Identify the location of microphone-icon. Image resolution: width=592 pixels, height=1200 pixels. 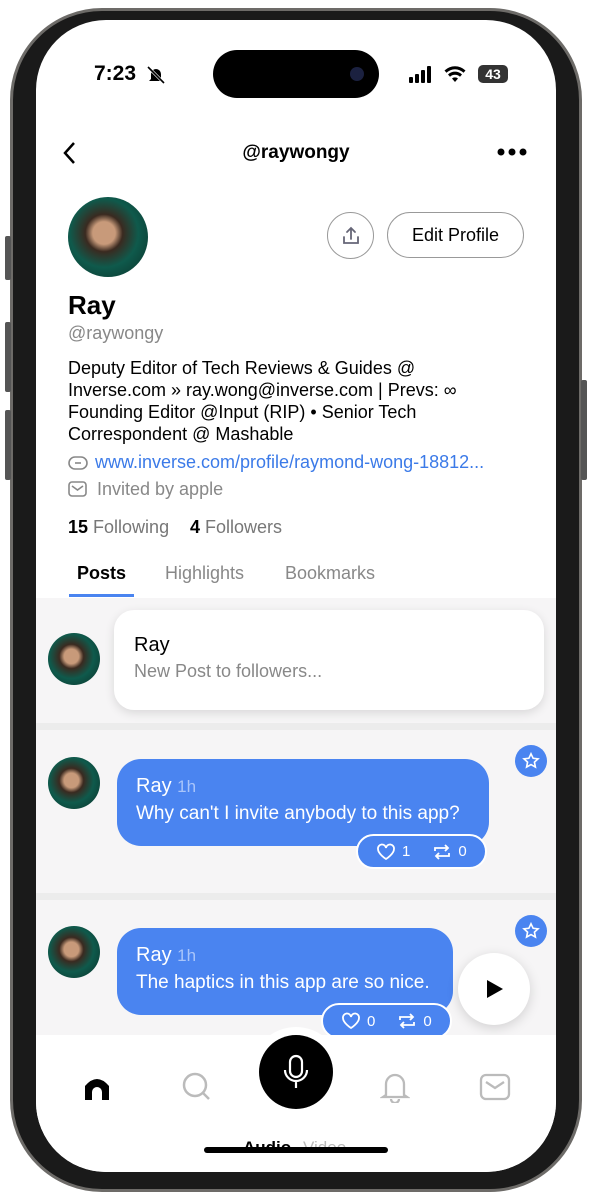
(296, 1071).